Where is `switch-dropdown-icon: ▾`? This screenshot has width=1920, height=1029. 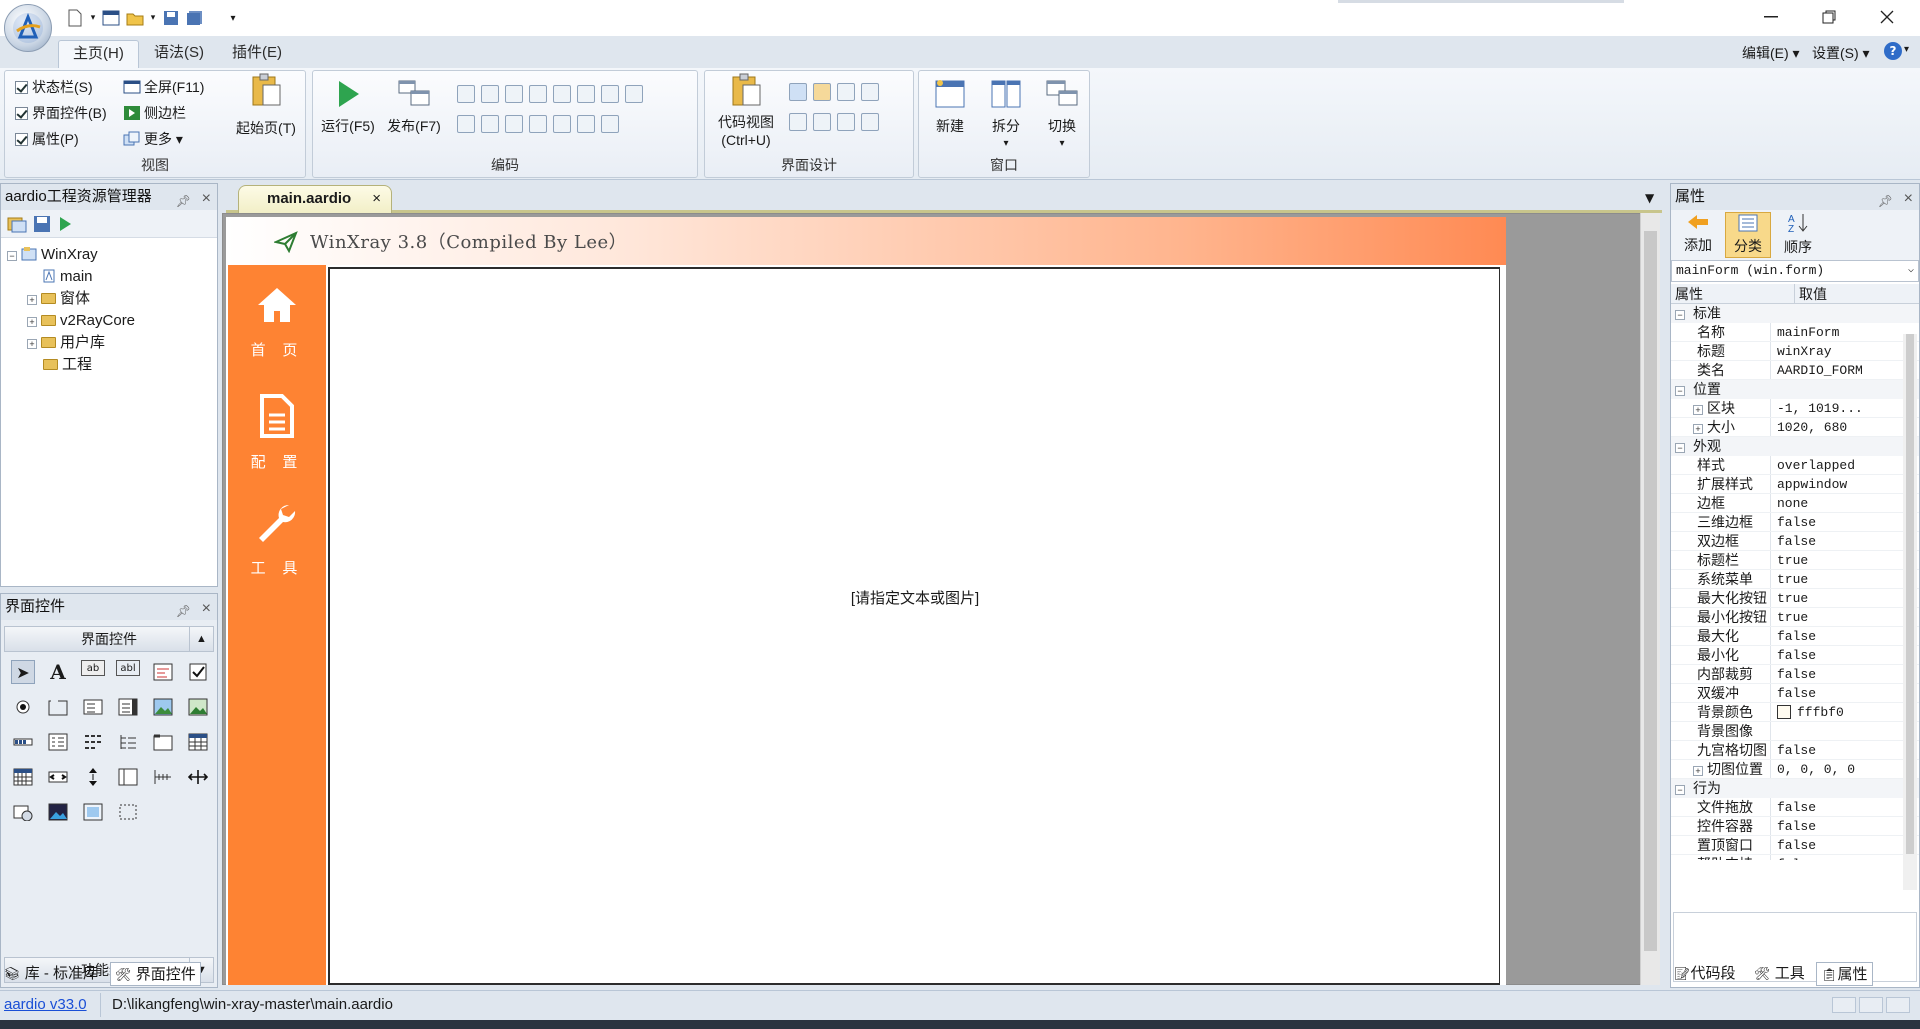
switch-dropdown-icon: ▾ is located at coordinates (1061, 144).